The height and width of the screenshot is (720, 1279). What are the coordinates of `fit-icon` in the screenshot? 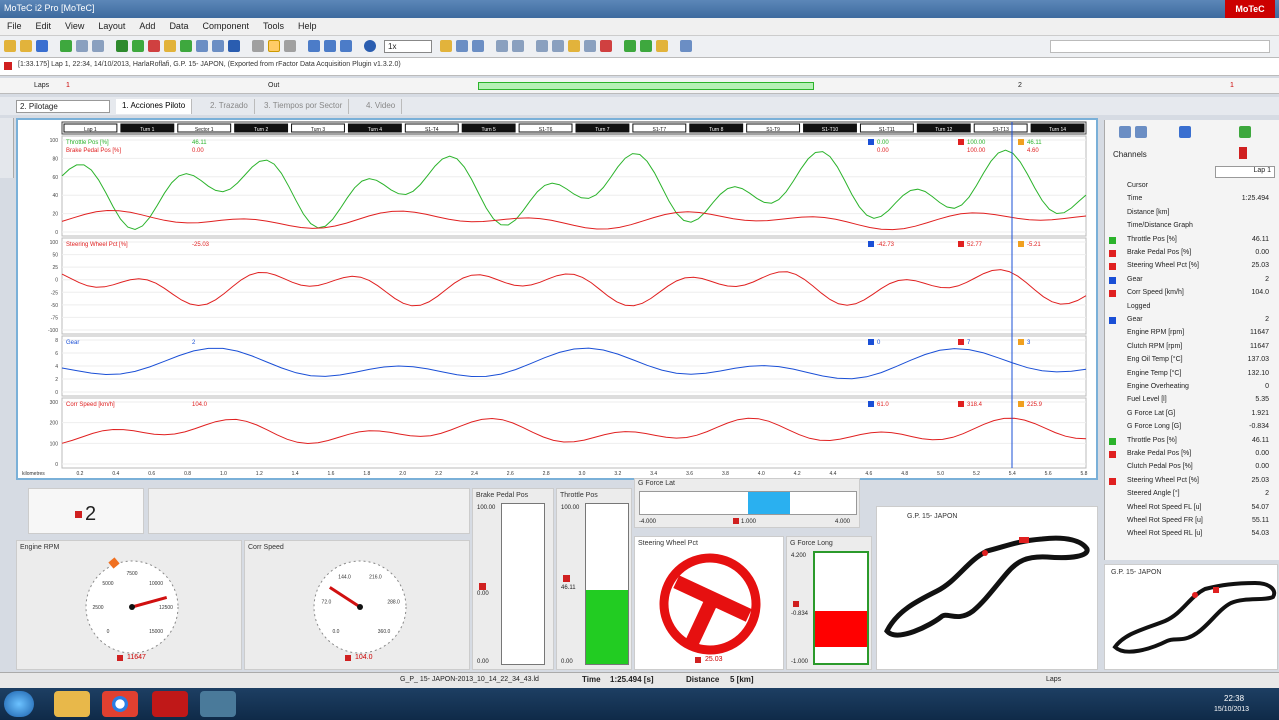 It's located at (542, 46).